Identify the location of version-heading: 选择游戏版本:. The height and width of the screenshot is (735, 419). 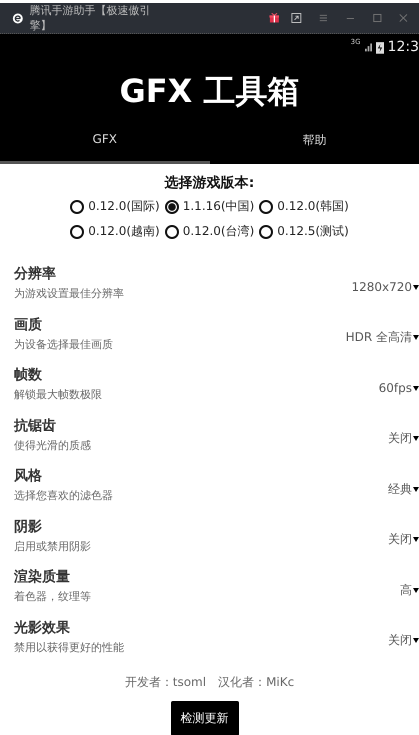
(210, 183).